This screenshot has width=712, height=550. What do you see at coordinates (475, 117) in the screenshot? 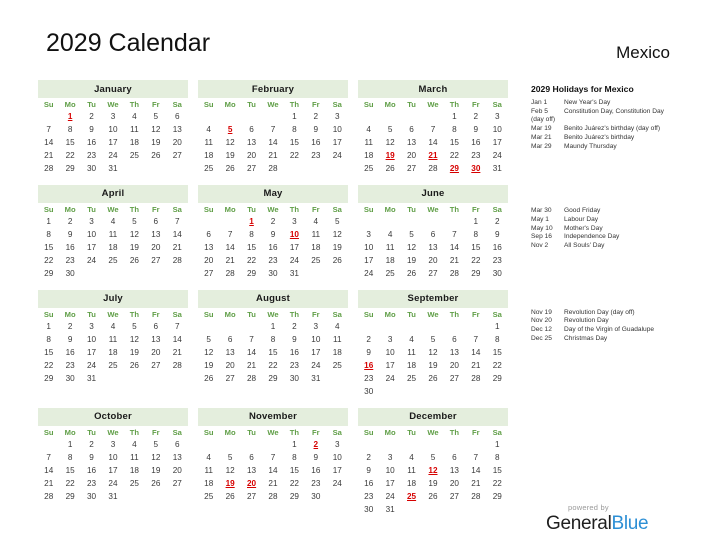
I see `day-cell: 2` at bounding box center [475, 117].